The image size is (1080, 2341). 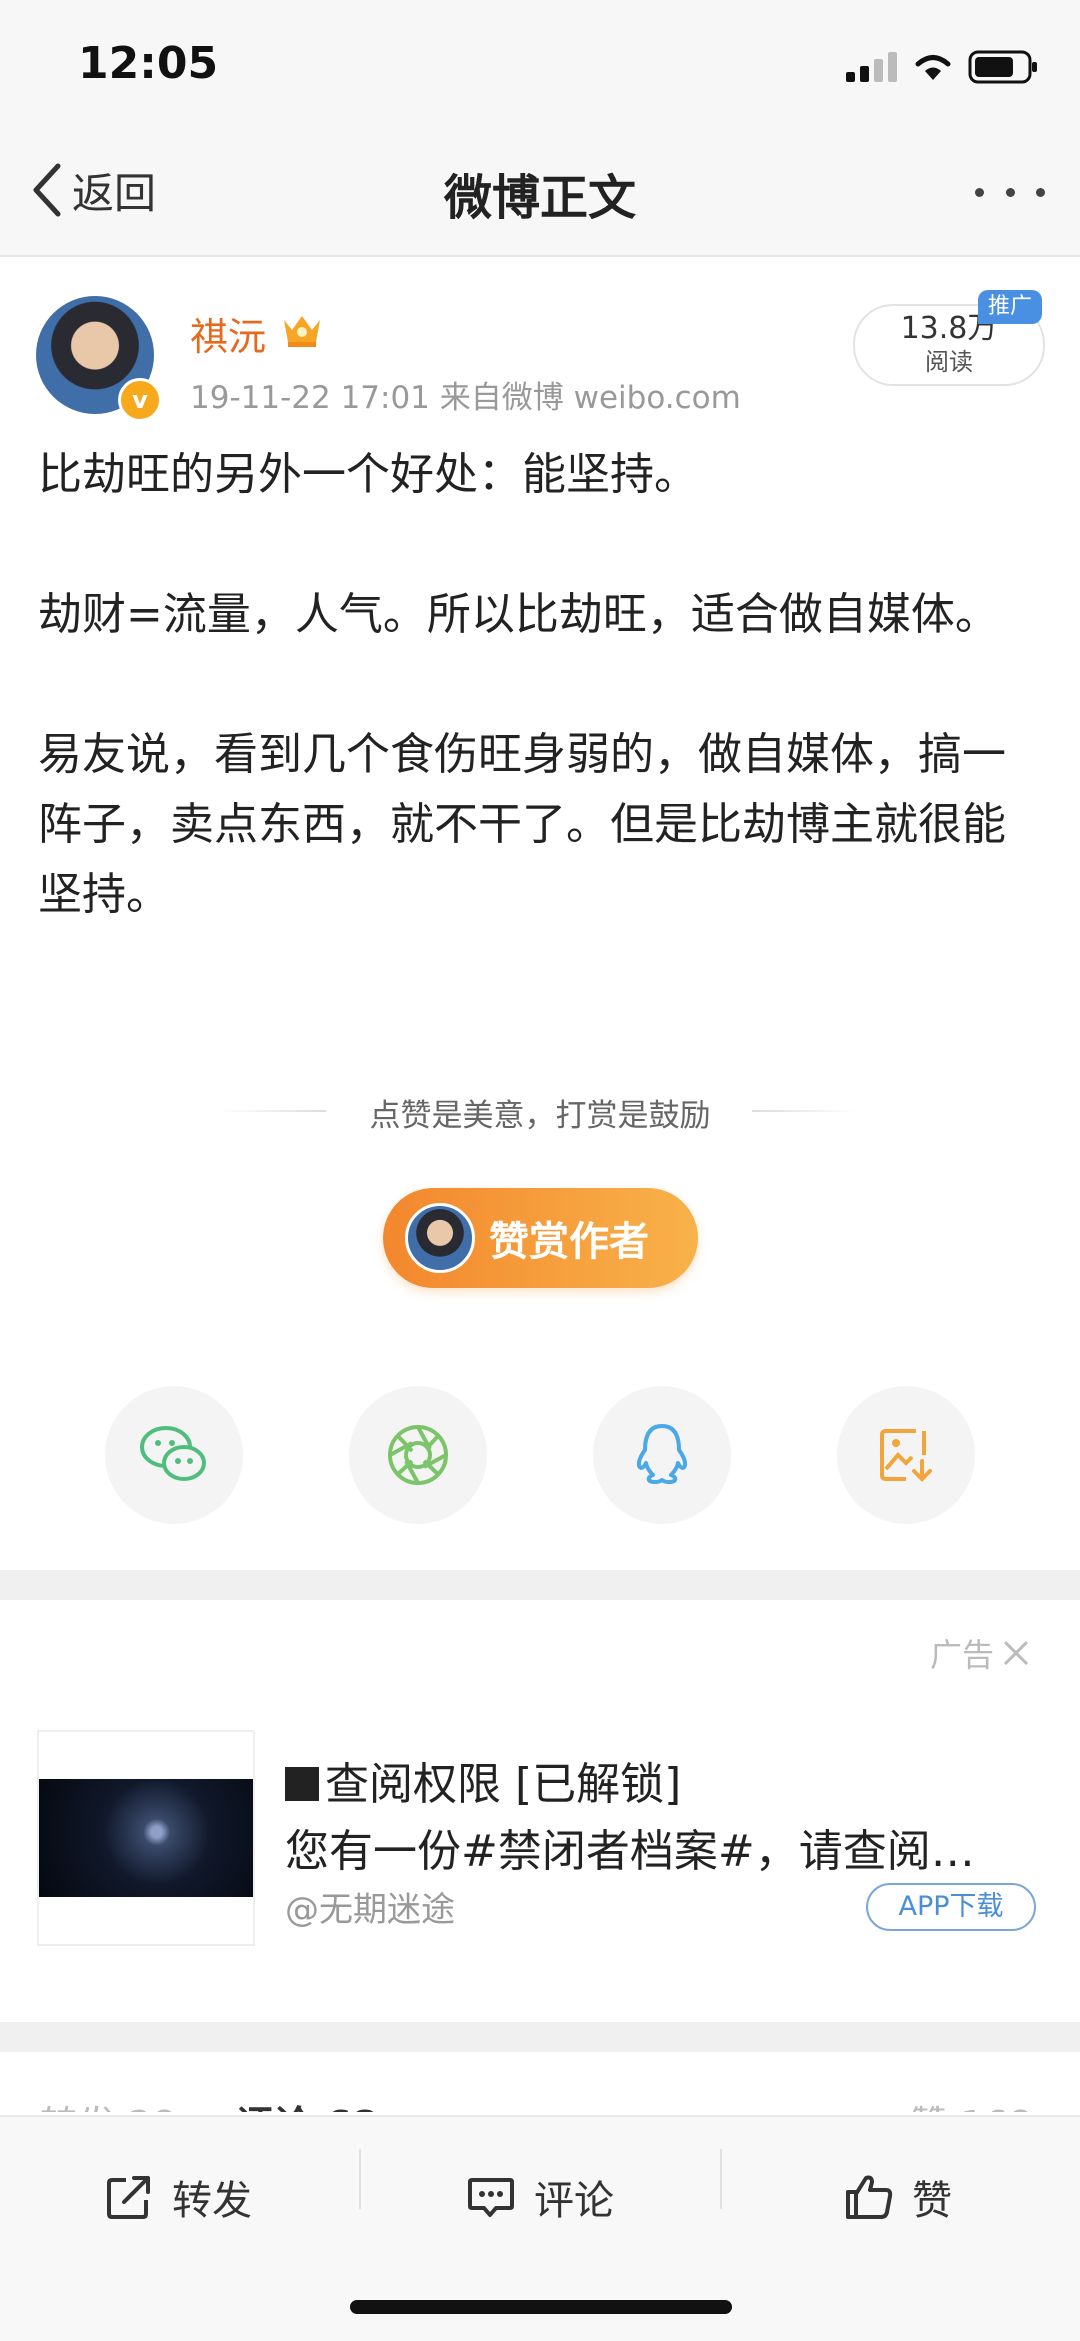 I want to click on wifi-icon, so click(x=933, y=67).